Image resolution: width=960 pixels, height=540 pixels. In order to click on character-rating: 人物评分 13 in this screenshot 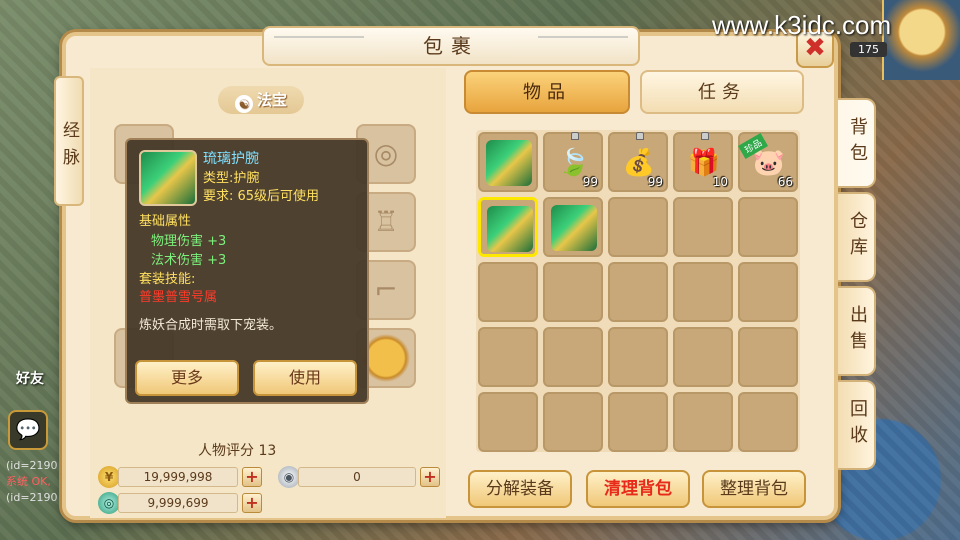, I will do `click(237, 451)`.